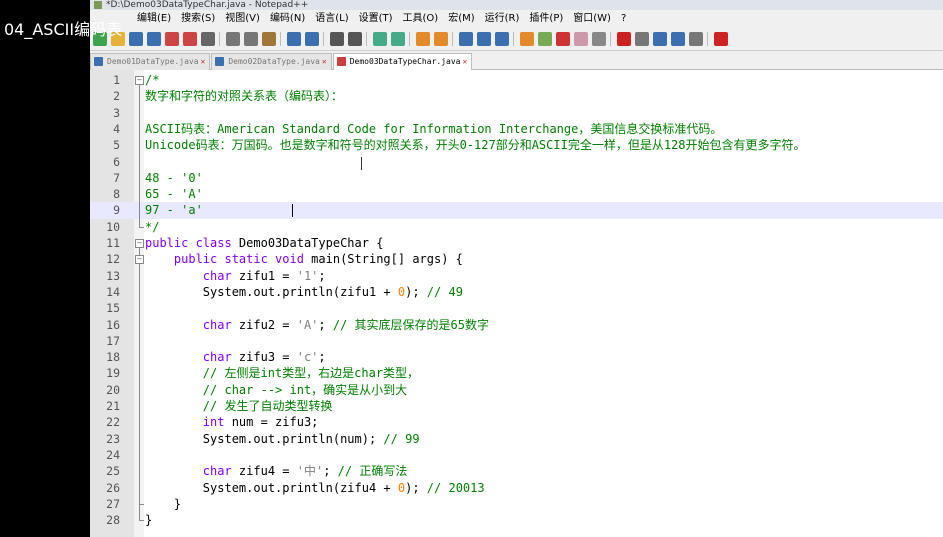  What do you see at coordinates (312, 39) in the screenshot?
I see `redo-icon` at bounding box center [312, 39].